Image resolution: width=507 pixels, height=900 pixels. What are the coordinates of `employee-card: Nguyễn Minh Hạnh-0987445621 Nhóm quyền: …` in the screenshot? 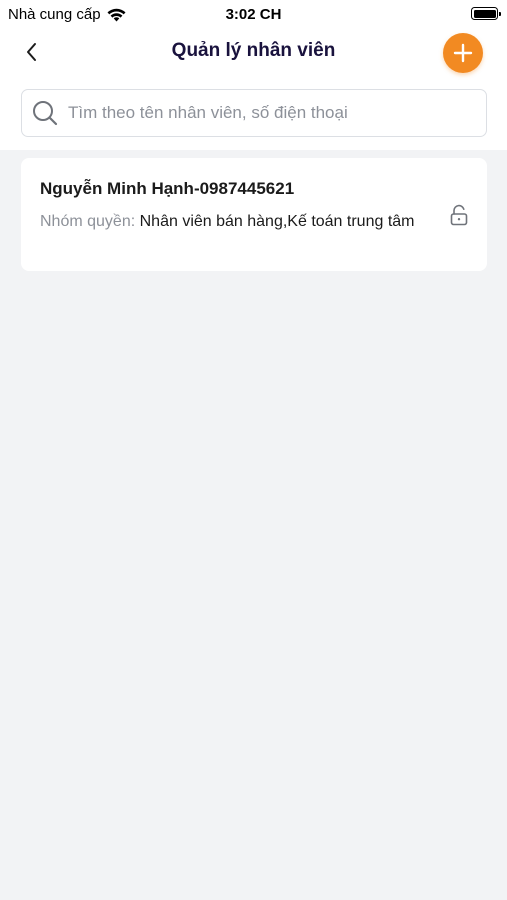 It's located at (254, 214).